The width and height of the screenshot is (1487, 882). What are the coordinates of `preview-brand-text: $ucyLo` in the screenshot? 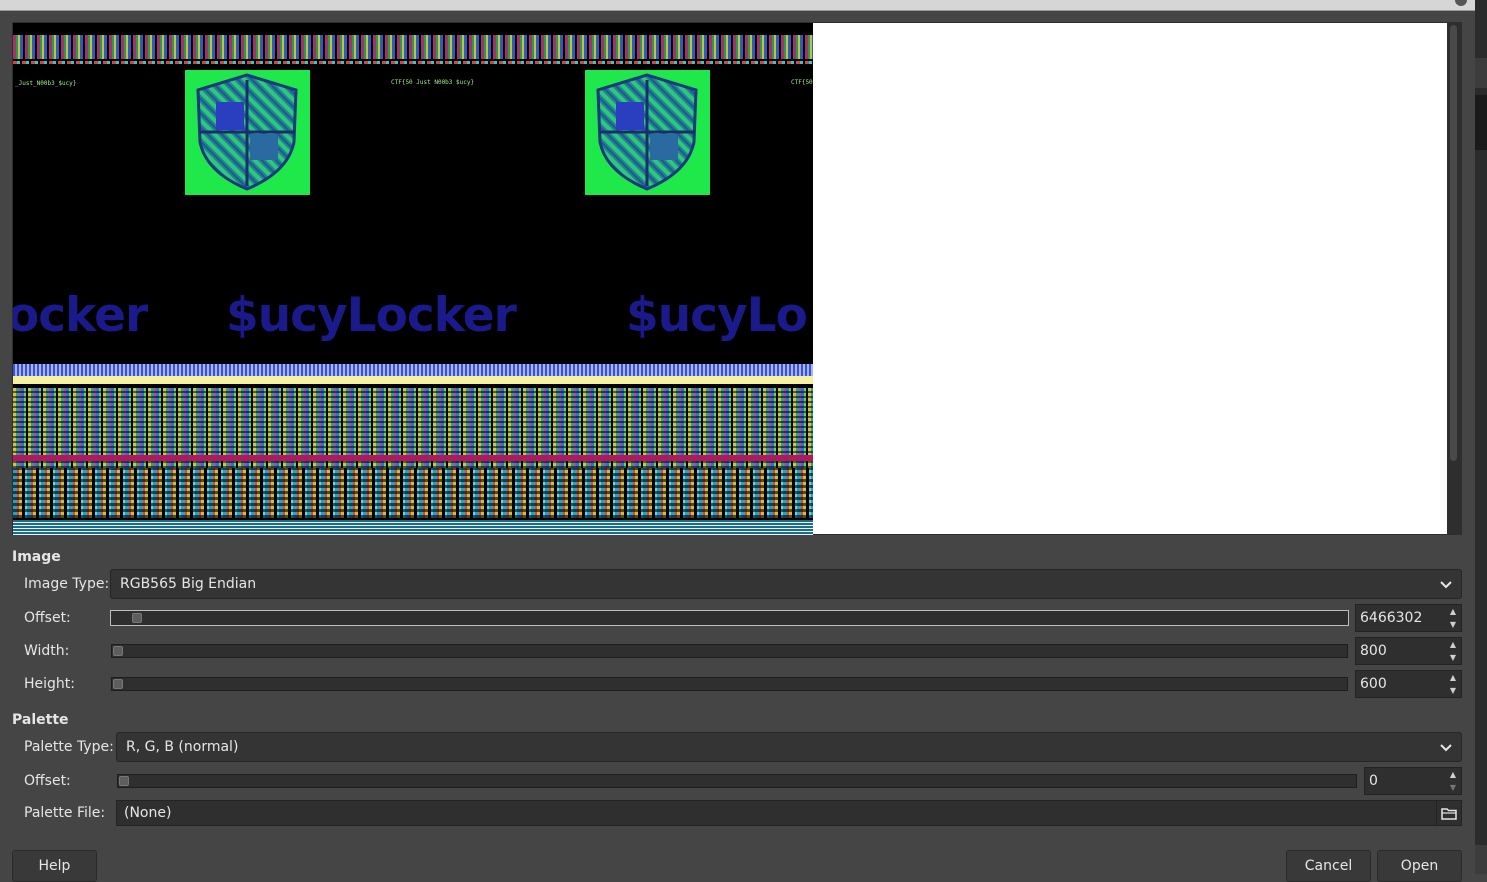 It's located at (717, 315).